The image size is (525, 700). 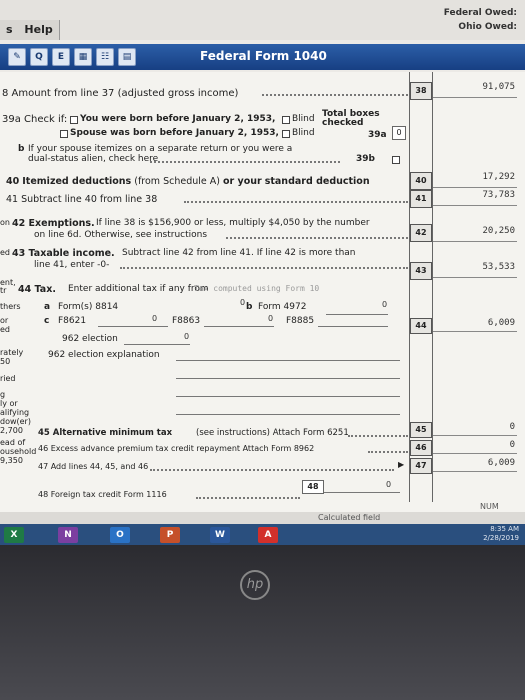 I want to click on line44-b-text: Form 4972, so click(x=282, y=307).